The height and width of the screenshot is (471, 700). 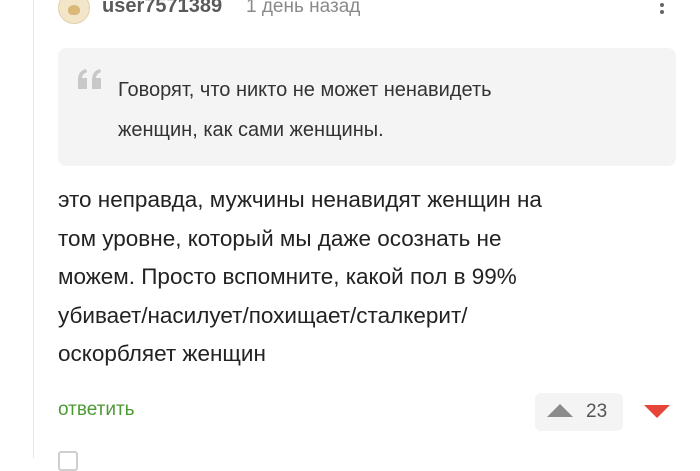 What do you see at coordinates (33, 229) in the screenshot?
I see `thread-line` at bounding box center [33, 229].